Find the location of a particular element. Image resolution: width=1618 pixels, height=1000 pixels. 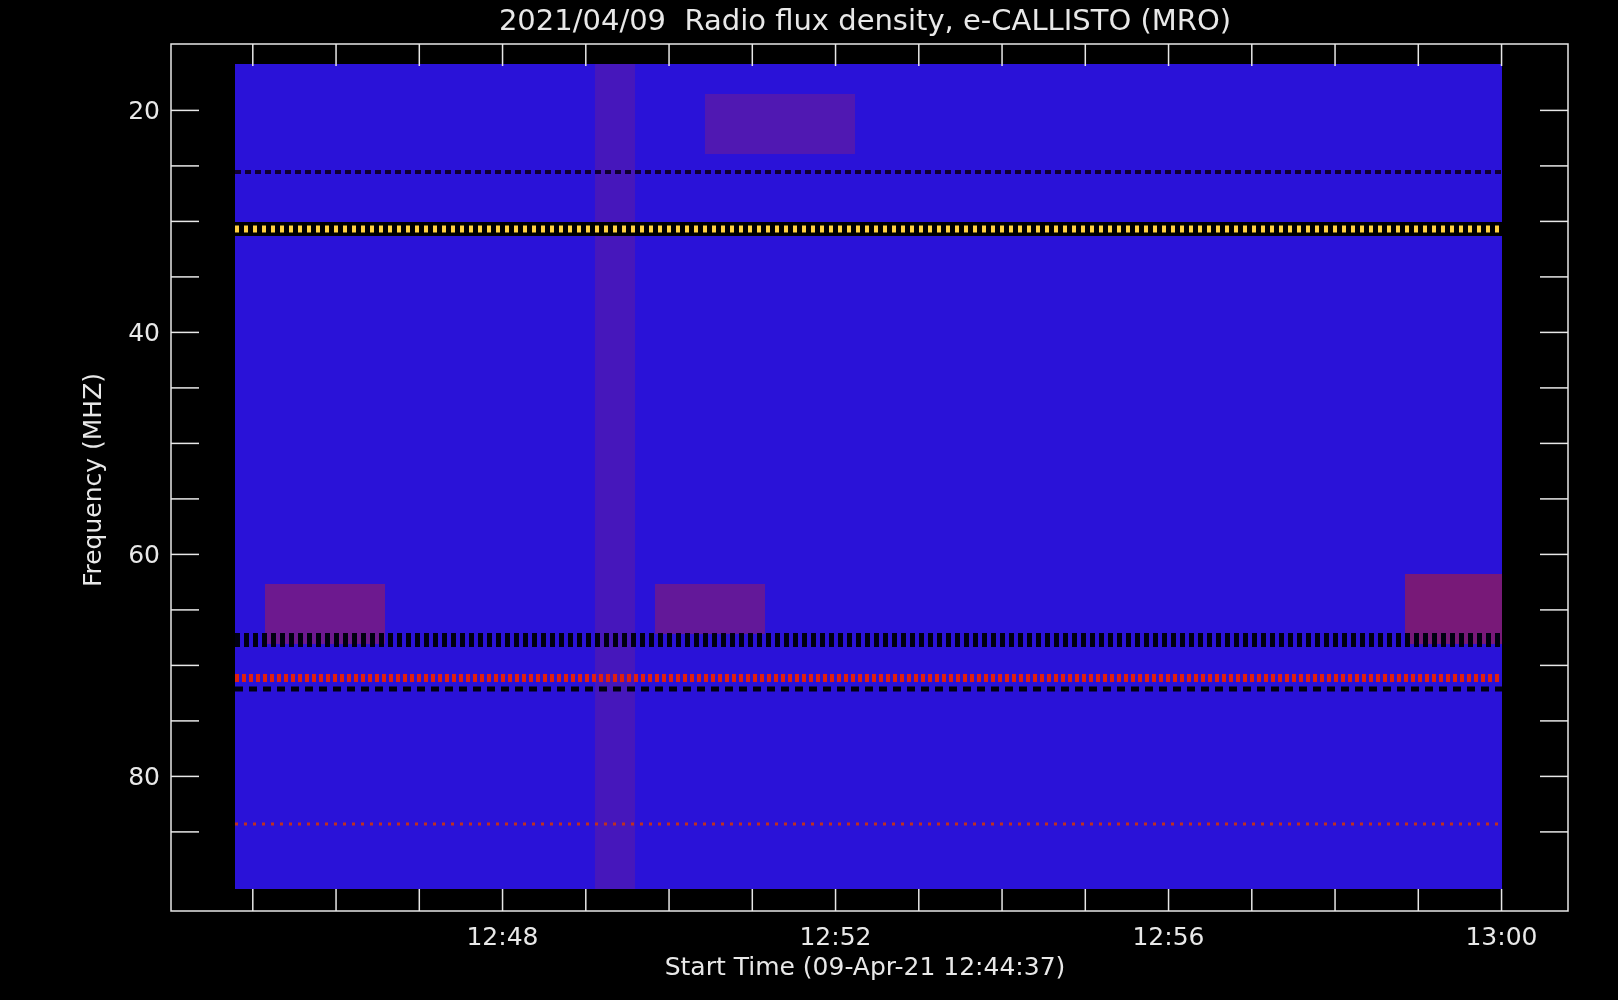

tick-label: 13:00 is located at coordinates (1501, 936).